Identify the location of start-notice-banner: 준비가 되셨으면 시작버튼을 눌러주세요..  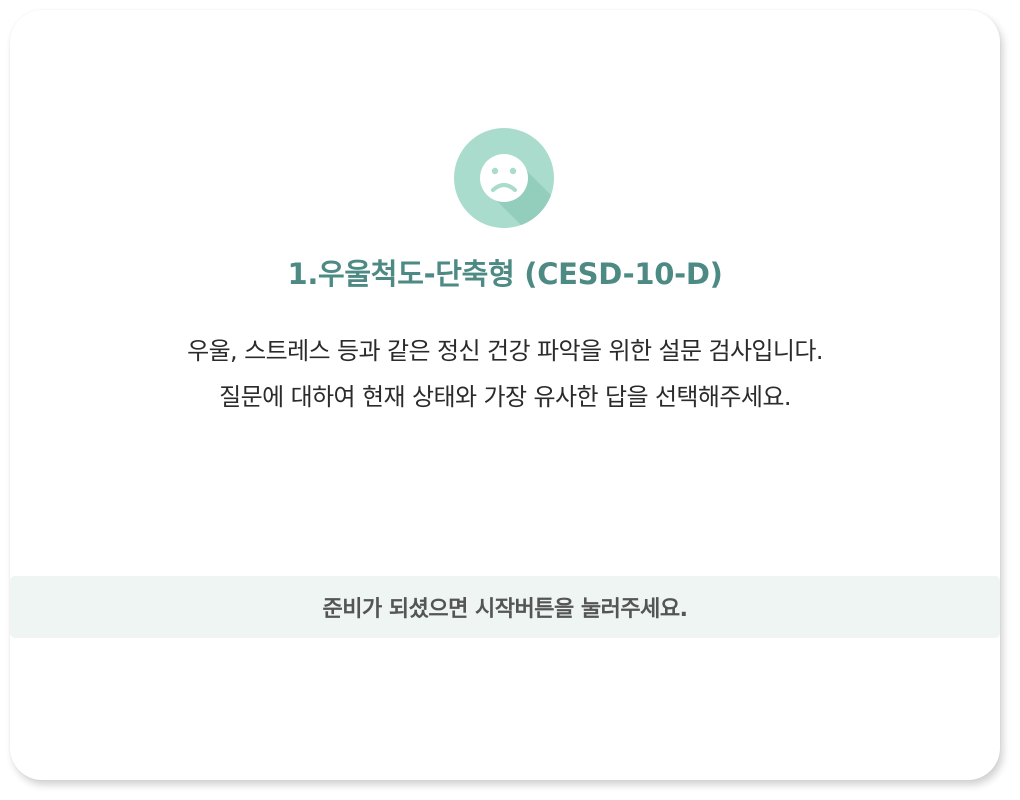
(505, 607).